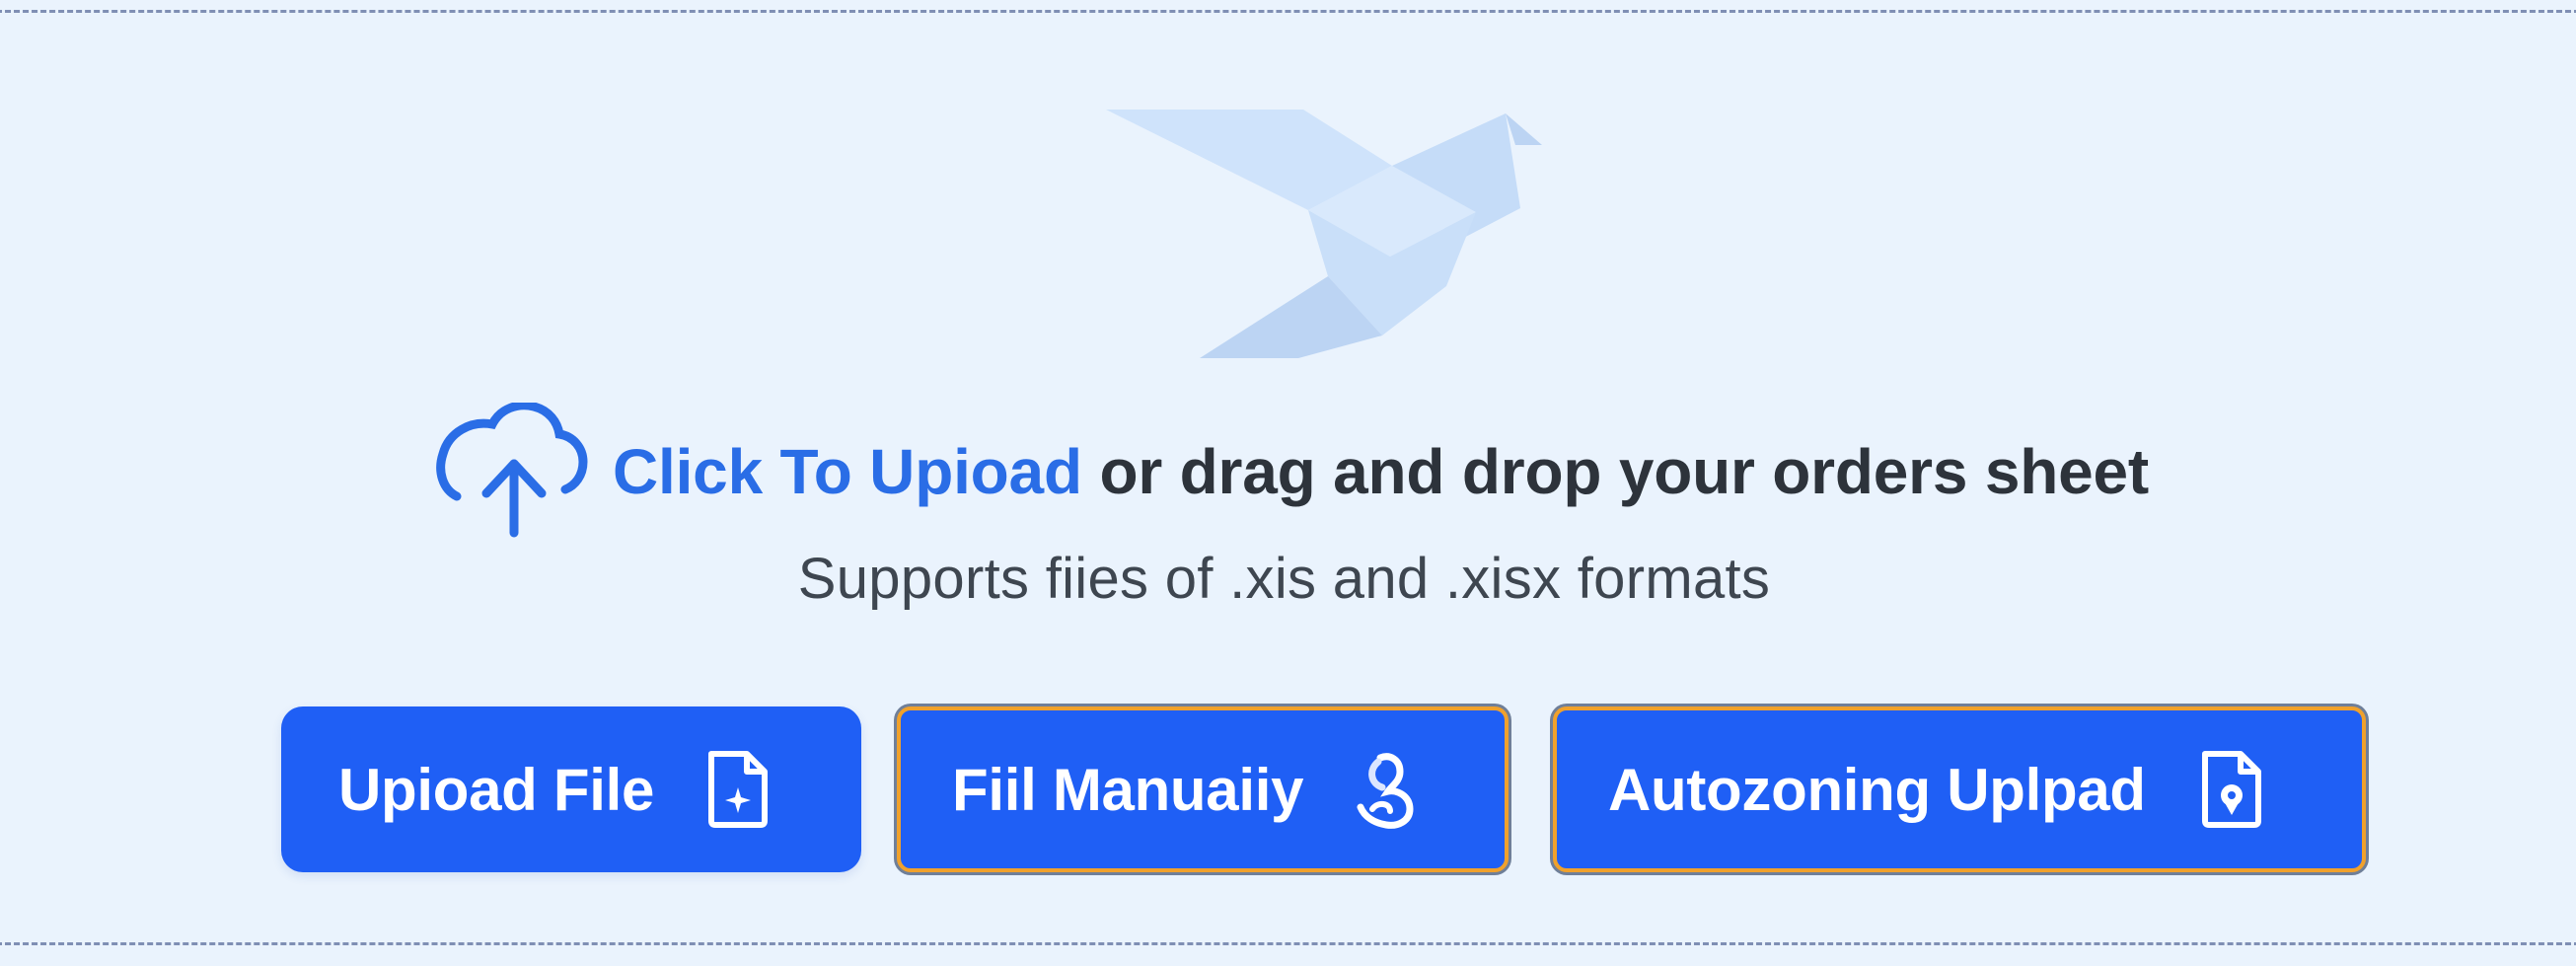 Image resolution: width=2576 pixels, height=966 pixels. Describe the element at coordinates (1128, 789) in the screenshot. I see `fill-manually-label: Fiil Manuaiiy` at that location.